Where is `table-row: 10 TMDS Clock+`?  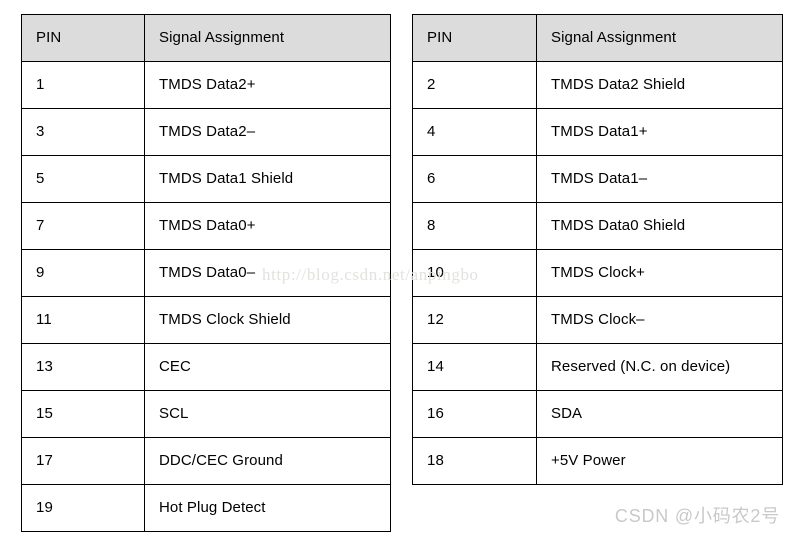 table-row: 10 TMDS Clock+ is located at coordinates (597, 273).